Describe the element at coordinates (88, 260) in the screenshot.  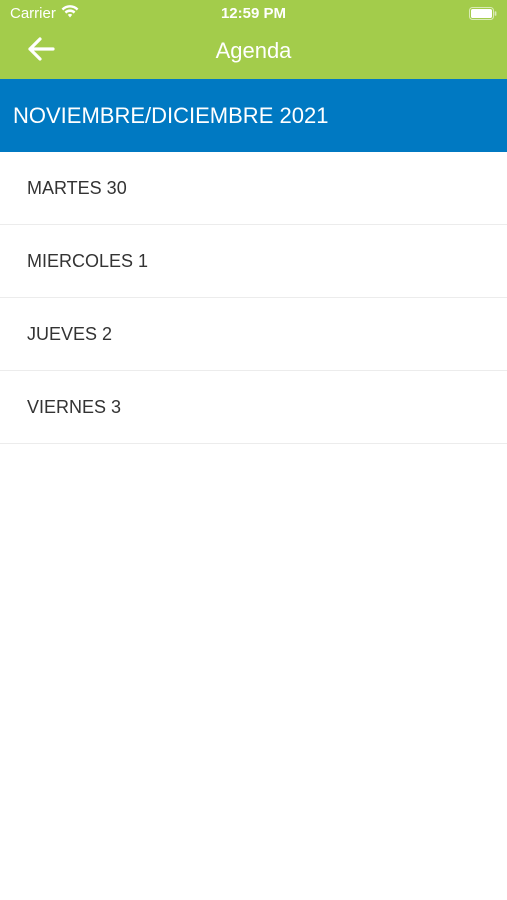
I see `day-label: MIERCOLES 1` at that location.